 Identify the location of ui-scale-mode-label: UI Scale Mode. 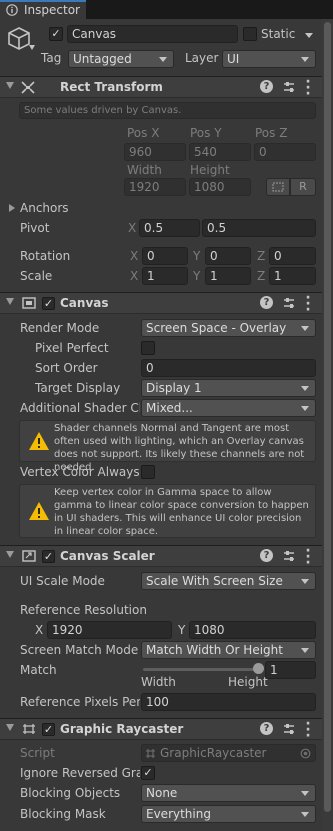
(62, 581).